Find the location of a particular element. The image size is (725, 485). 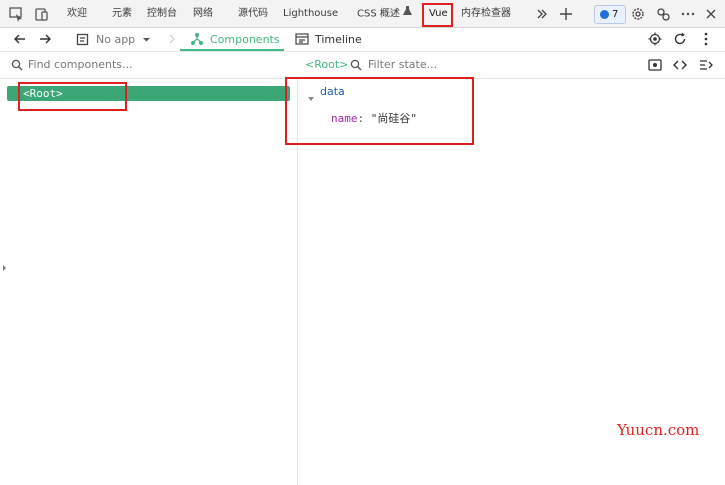

tab-css-overview: CSS 概述 is located at coordinates (385, 13).